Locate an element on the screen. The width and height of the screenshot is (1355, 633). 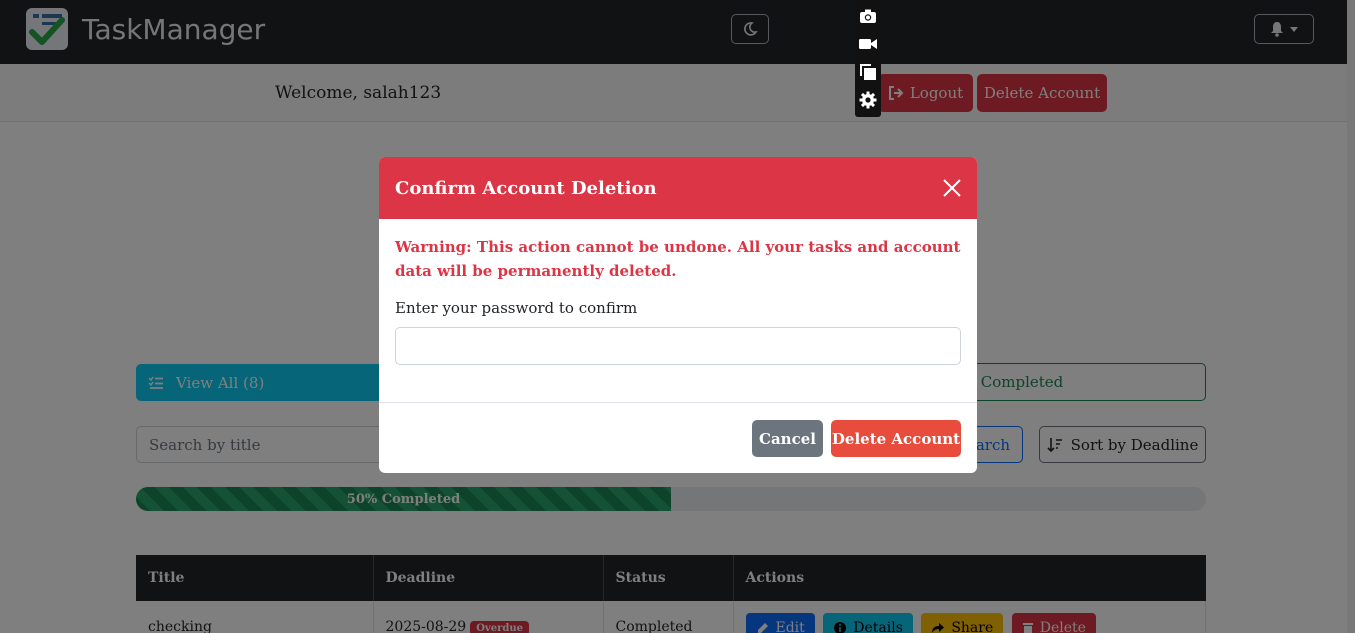
camera-icon is located at coordinates (868, 16).